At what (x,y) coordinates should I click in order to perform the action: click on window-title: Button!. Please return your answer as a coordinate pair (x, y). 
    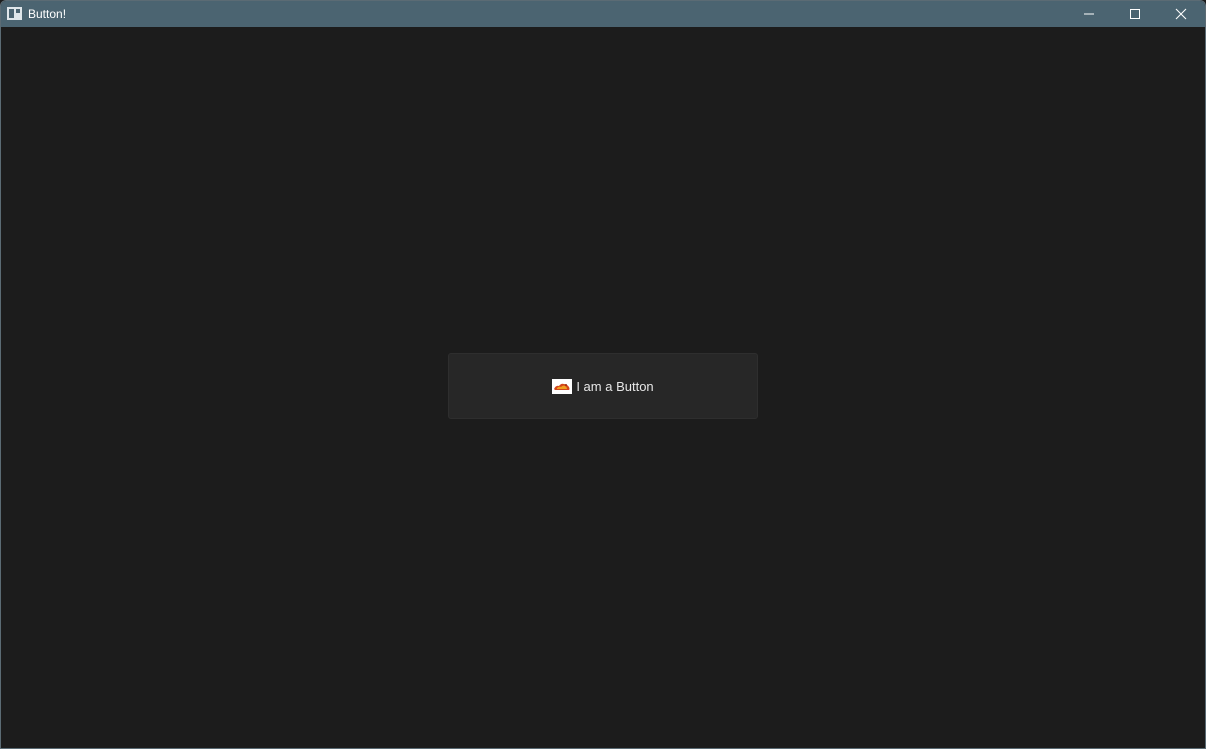
    Looking at the image, I should click on (47, 14).